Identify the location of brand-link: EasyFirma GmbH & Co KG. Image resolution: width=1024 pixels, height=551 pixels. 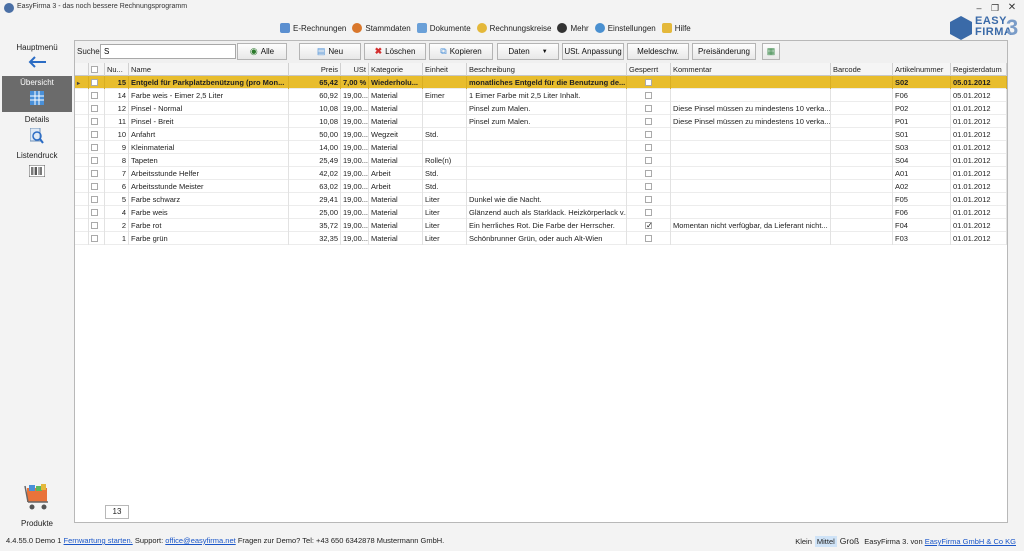
(970, 541).